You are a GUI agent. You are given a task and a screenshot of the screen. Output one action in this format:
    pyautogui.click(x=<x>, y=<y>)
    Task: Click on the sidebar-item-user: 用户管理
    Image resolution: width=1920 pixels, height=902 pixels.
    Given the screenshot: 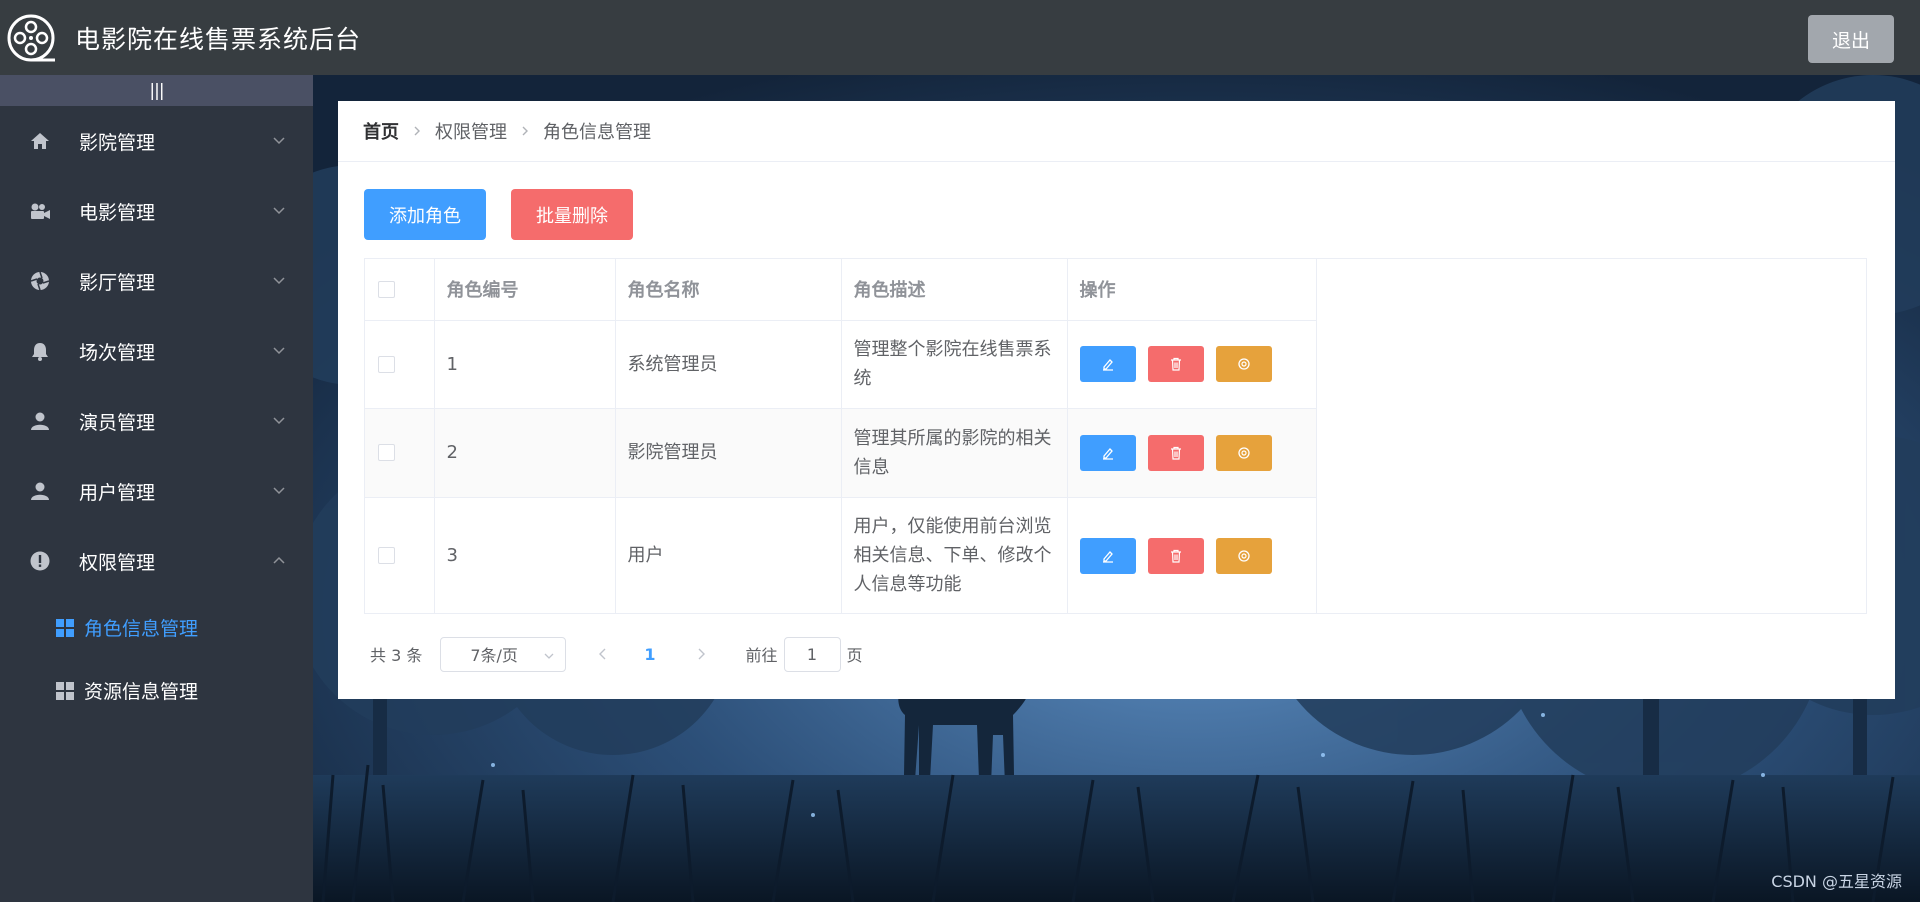 What is the action you would take?
    pyautogui.click(x=156, y=491)
    